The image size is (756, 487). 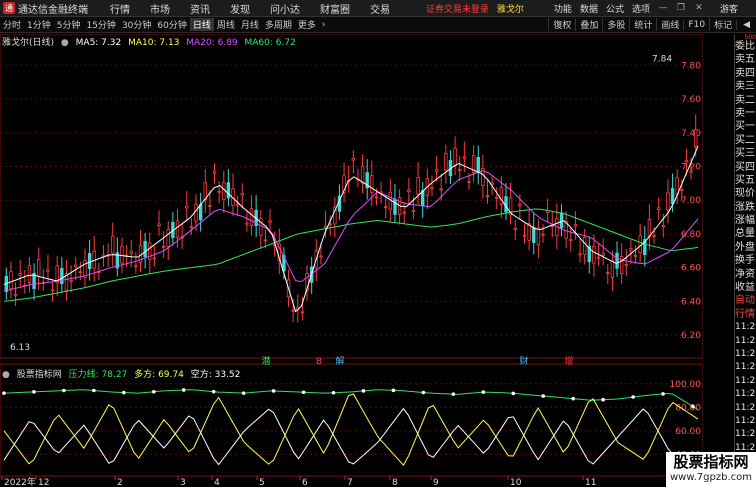 I want to click on tool-multi-stock: 多股, so click(x=615, y=24).